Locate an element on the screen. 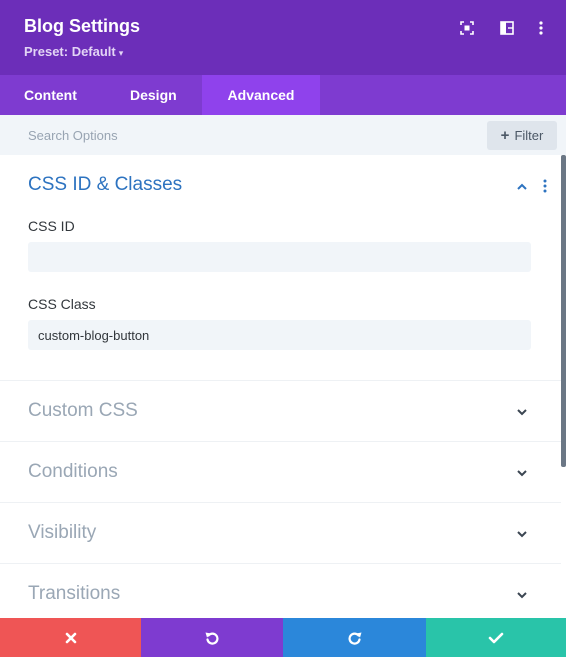 Image resolution: width=566 pixels, height=657 pixels. more-options-icon is located at coordinates (541, 28).